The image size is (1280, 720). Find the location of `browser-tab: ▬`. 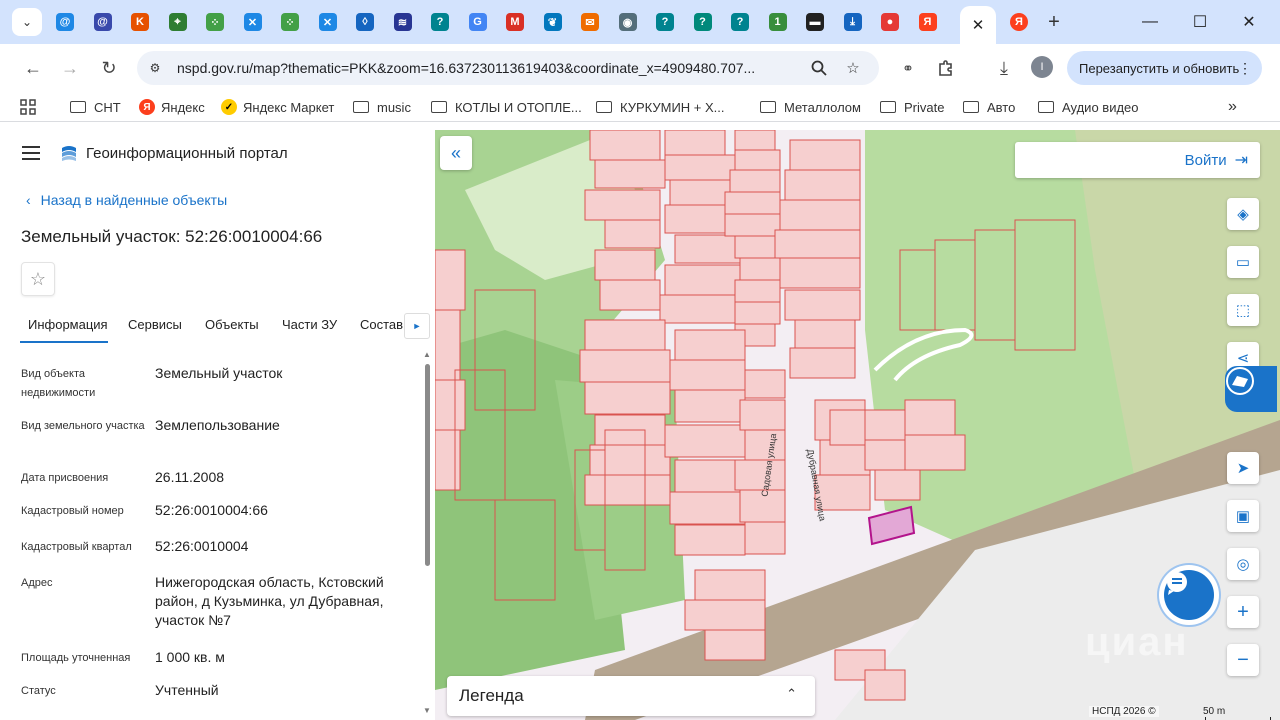

browser-tab: ▬ is located at coordinates (815, 22).